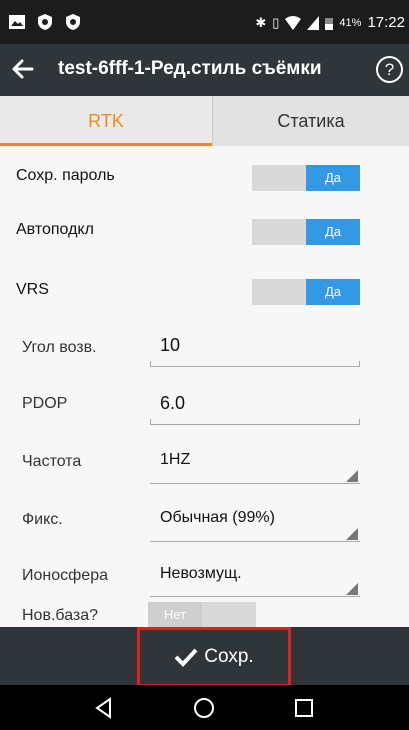  I want to click on save-highlight: Сохр., so click(214, 657).